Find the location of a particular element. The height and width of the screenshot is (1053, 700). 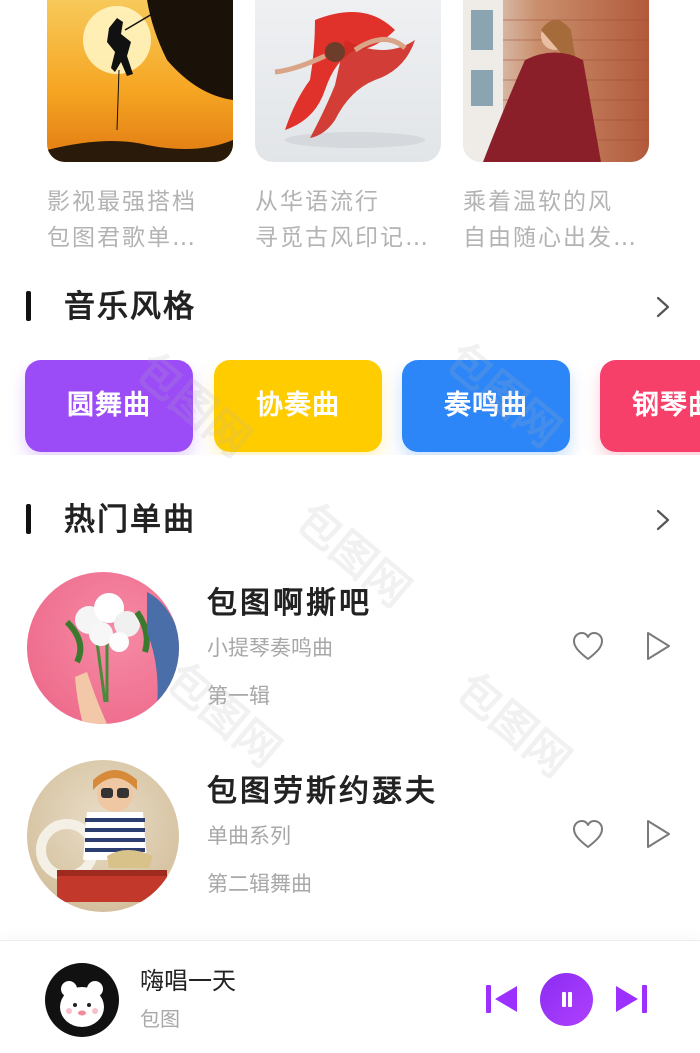

song-album: 第一辑 is located at coordinates (238, 696).